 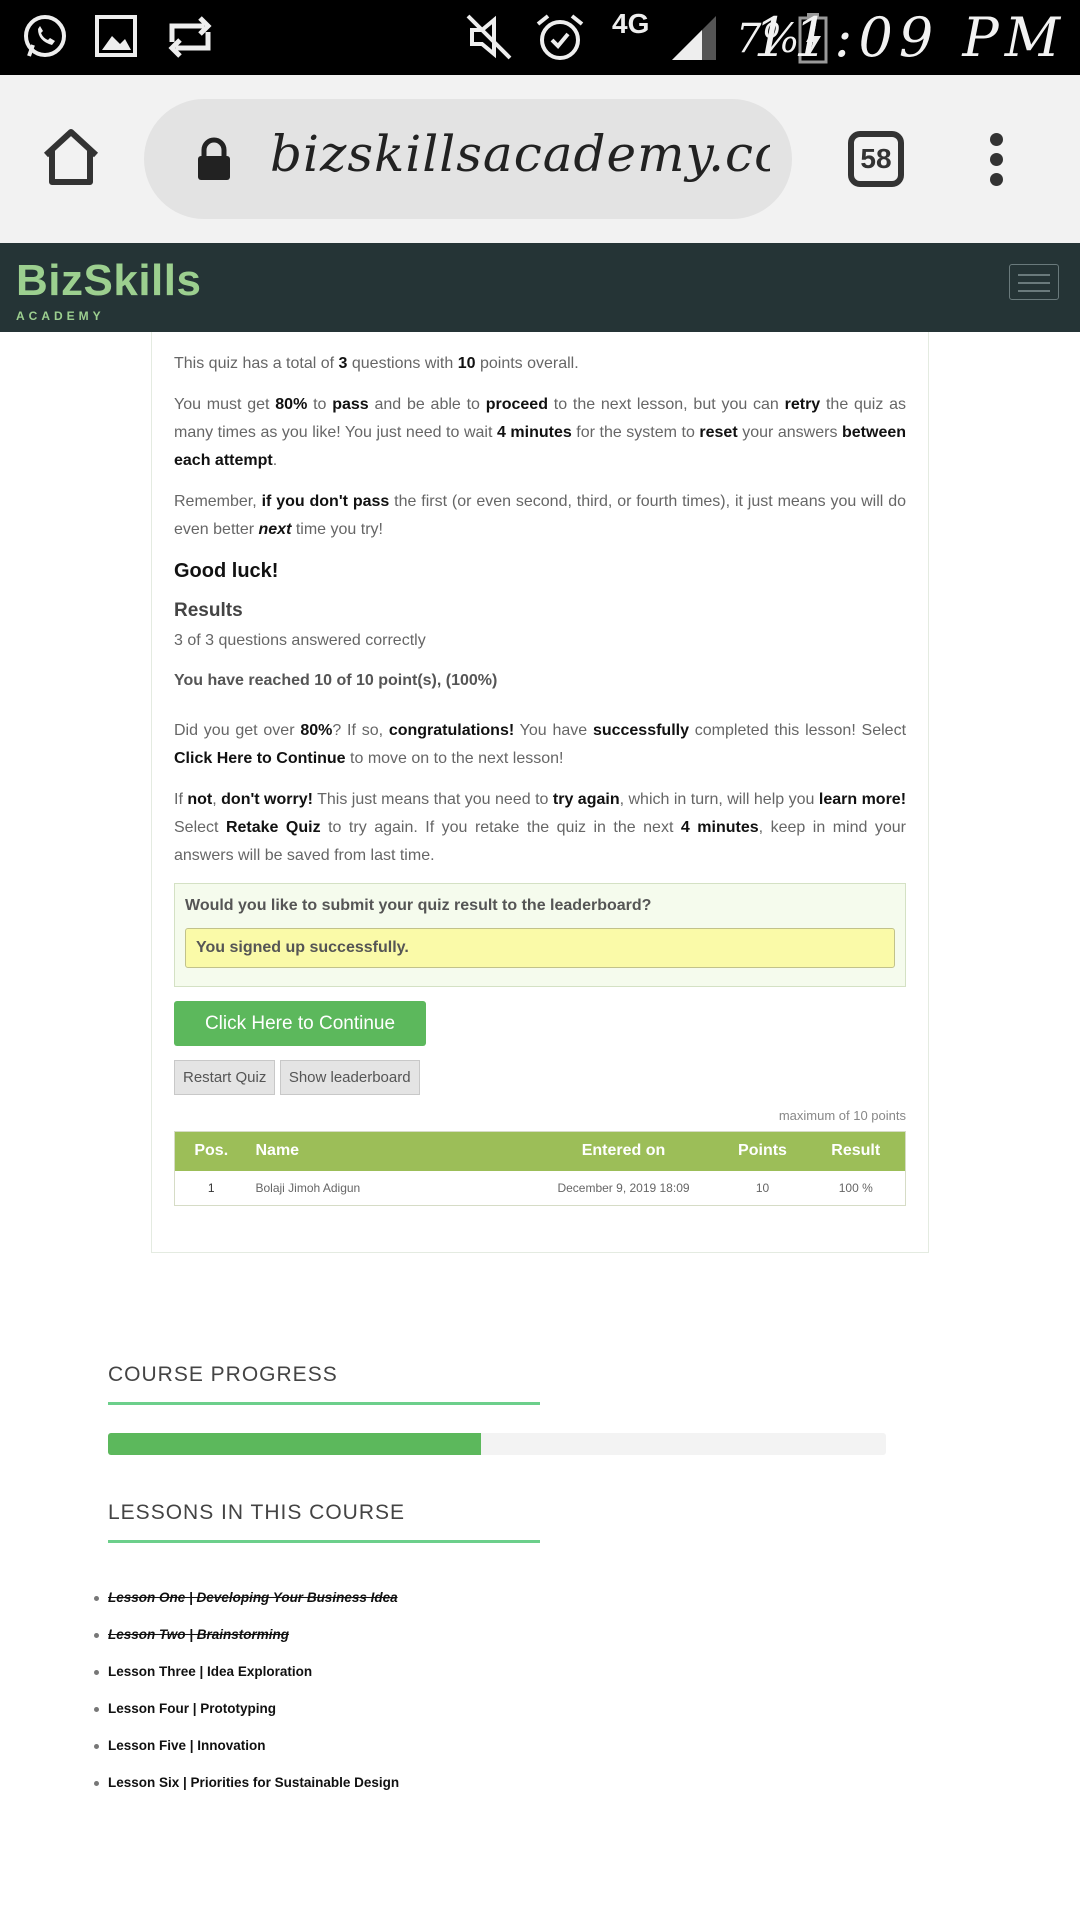 What do you see at coordinates (223, 1374) in the screenshot?
I see `course-progress-heading: COURSE PROGRESS` at bounding box center [223, 1374].